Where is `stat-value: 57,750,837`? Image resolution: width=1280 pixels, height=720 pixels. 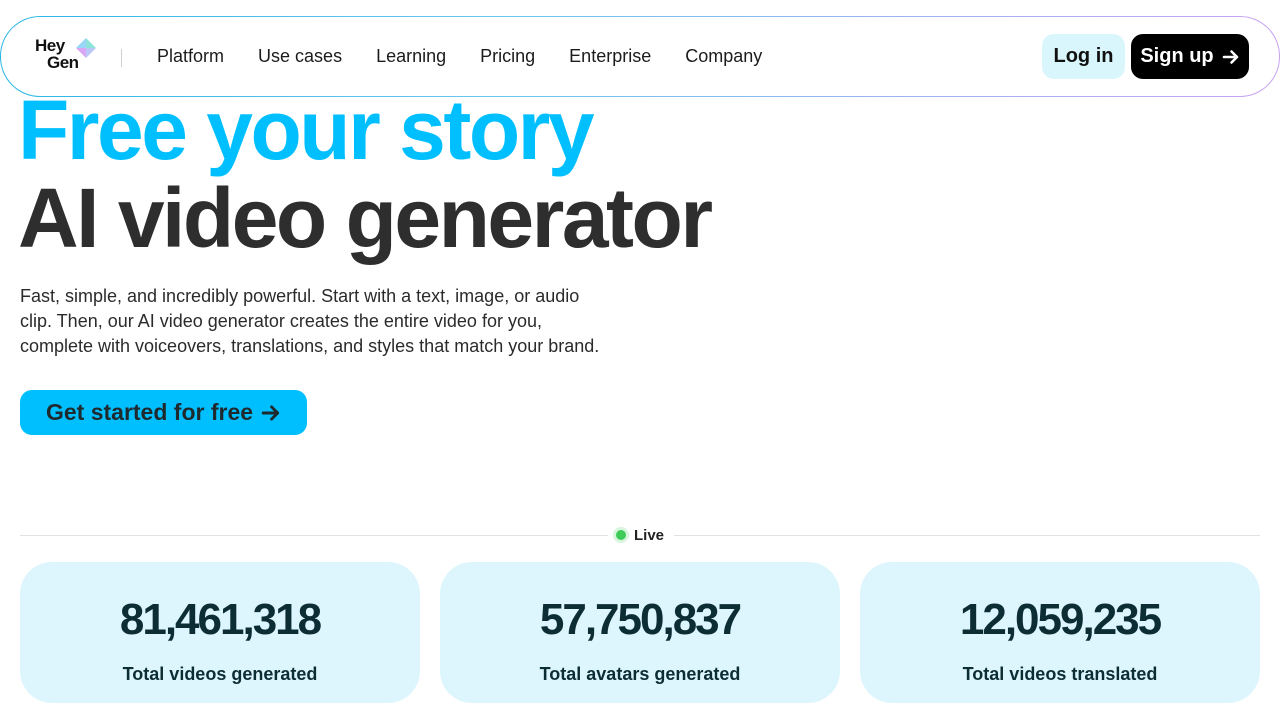 stat-value: 57,750,837 is located at coordinates (640, 619).